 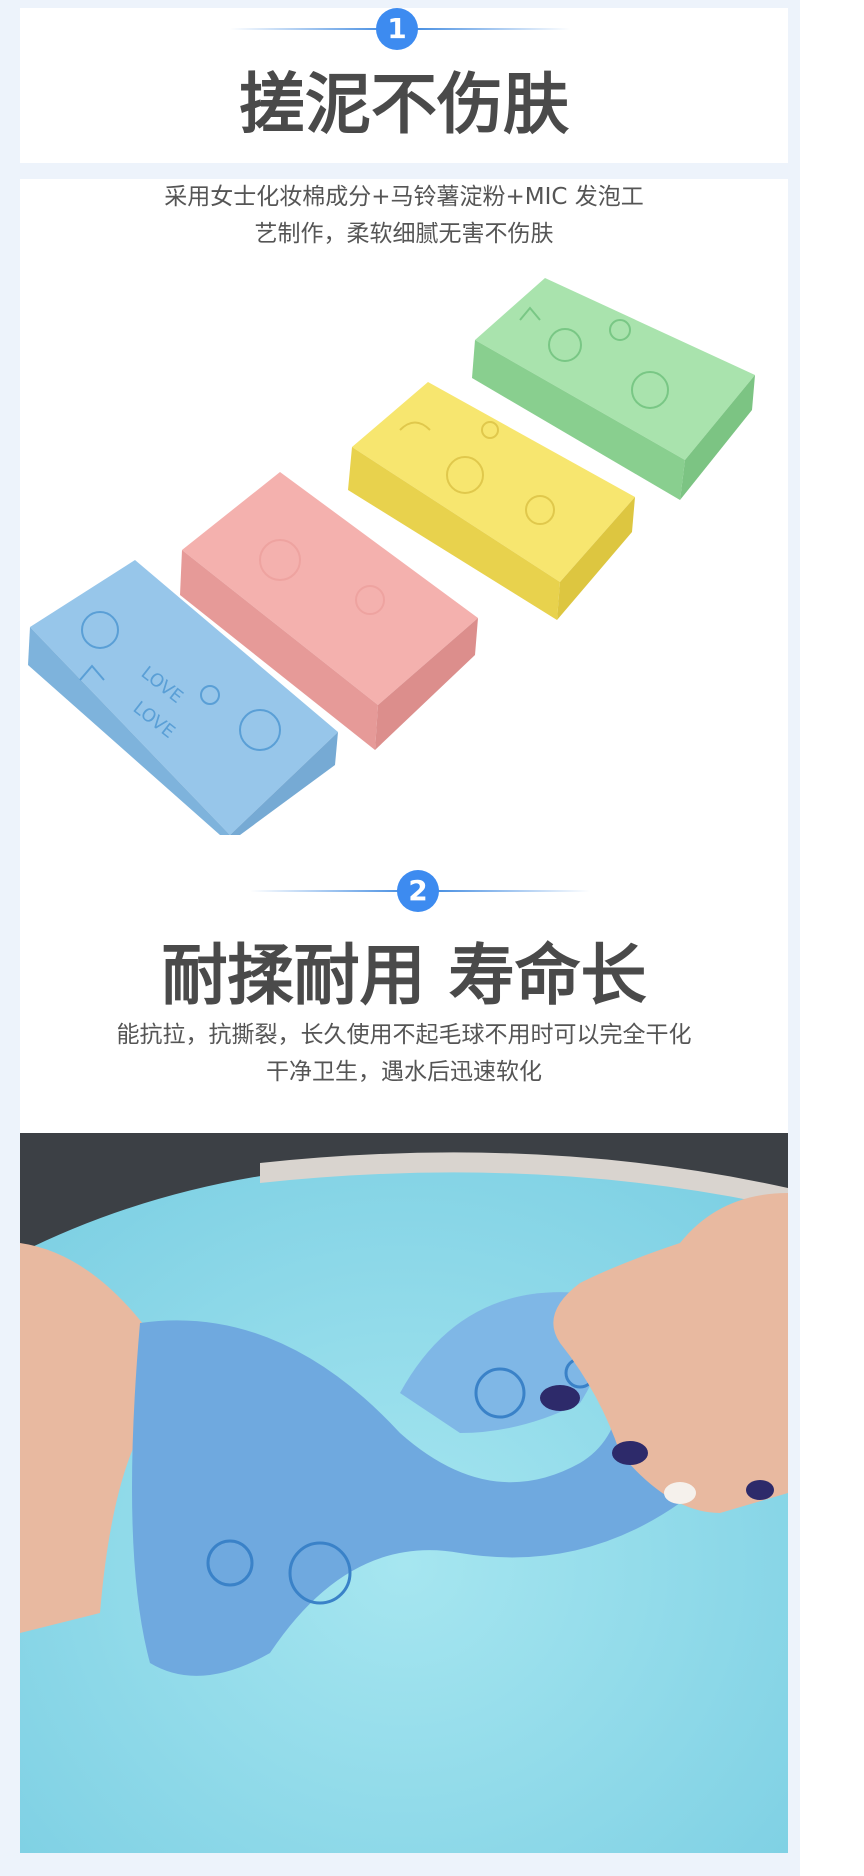 I want to click on page-frame-top, so click(x=400, y=4).